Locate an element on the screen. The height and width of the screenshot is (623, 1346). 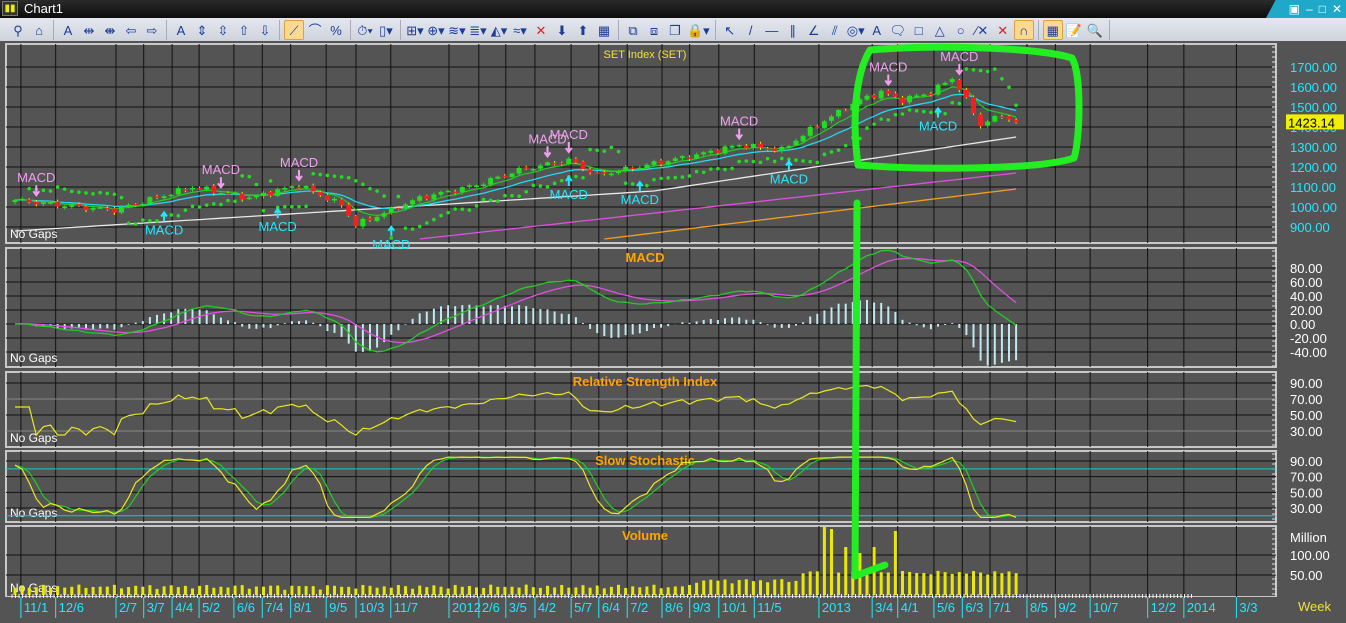
scroll-left-icon: ⇦ is located at coordinates (131, 30).